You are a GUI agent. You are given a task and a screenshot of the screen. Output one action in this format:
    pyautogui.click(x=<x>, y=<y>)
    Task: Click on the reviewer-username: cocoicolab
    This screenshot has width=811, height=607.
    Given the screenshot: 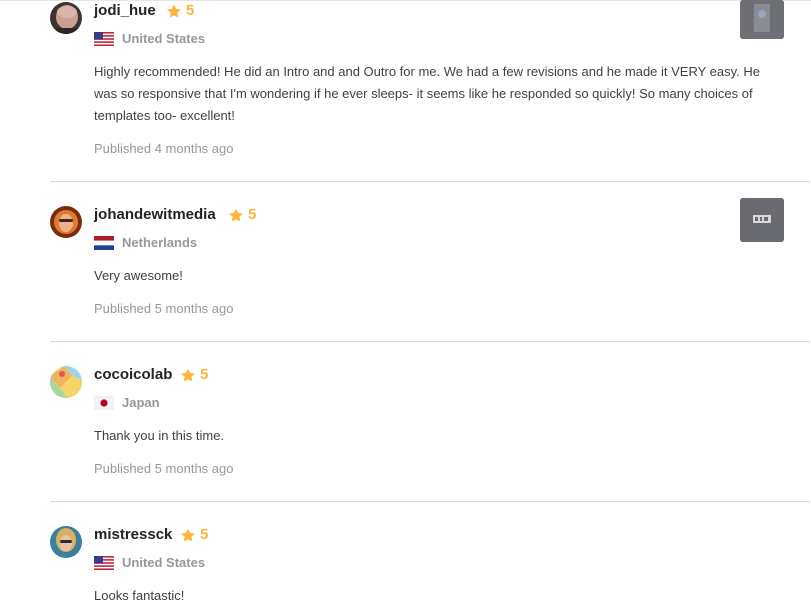 What is the action you would take?
    pyautogui.click(x=133, y=374)
    